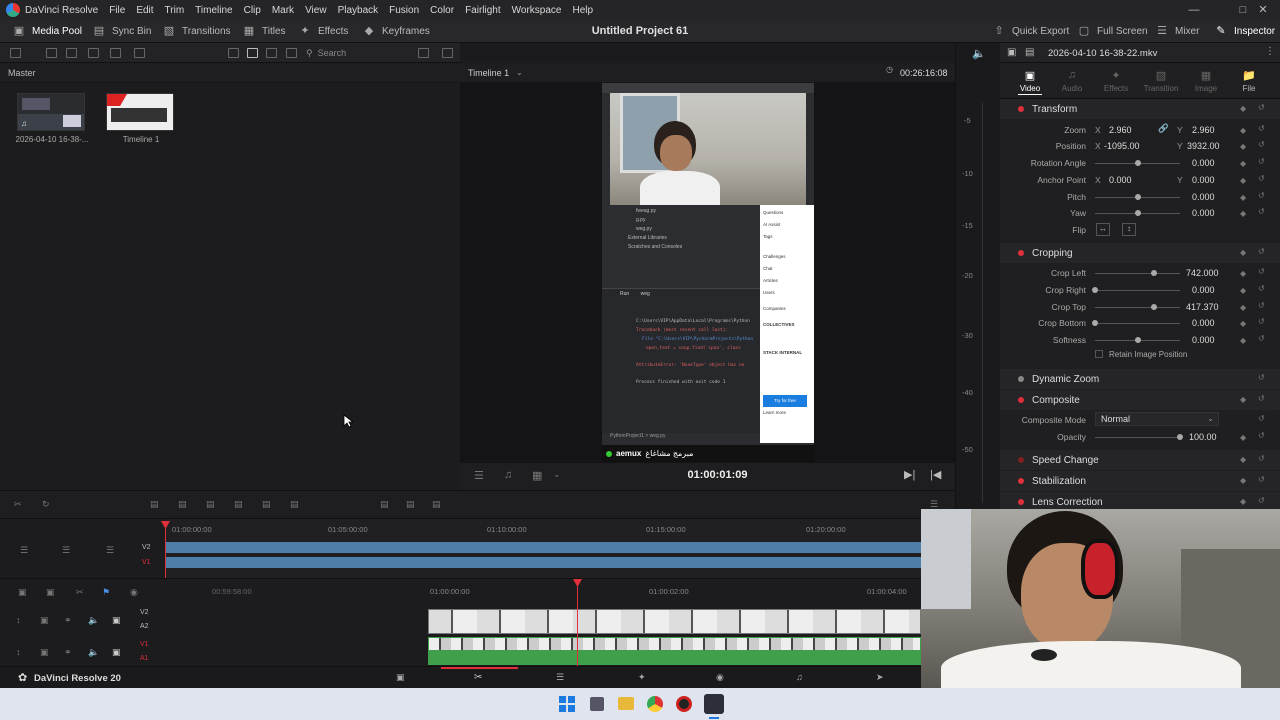  Describe the element at coordinates (233, 53) in the screenshot. I see `metadata-view-icon` at that location.